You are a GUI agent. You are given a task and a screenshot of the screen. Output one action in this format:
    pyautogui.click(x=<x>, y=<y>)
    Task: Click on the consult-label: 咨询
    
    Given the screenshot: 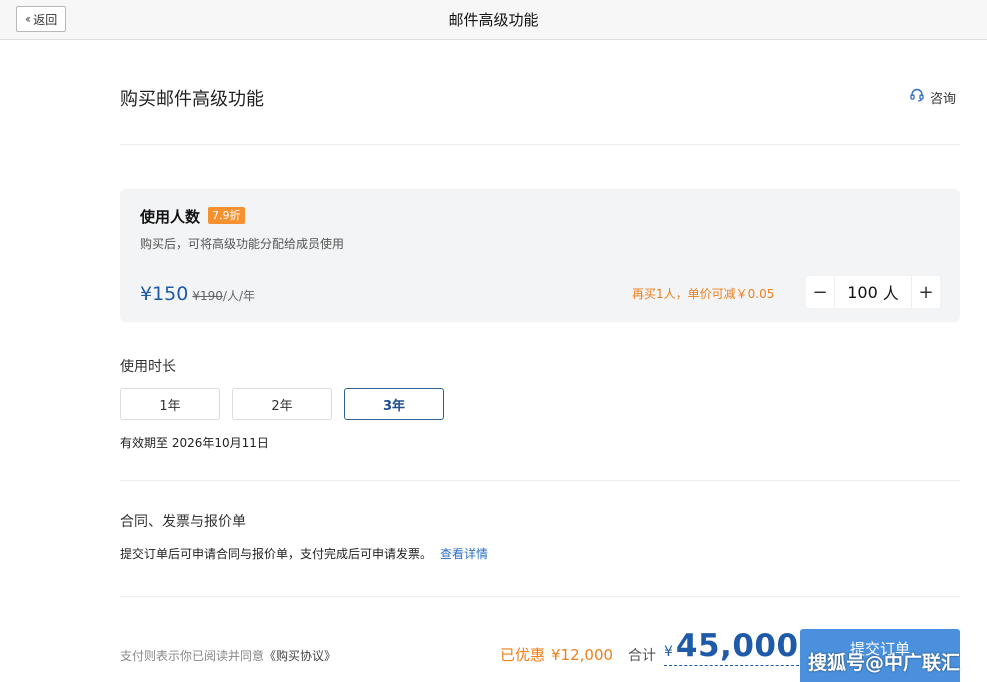 What is the action you would take?
    pyautogui.click(x=943, y=99)
    